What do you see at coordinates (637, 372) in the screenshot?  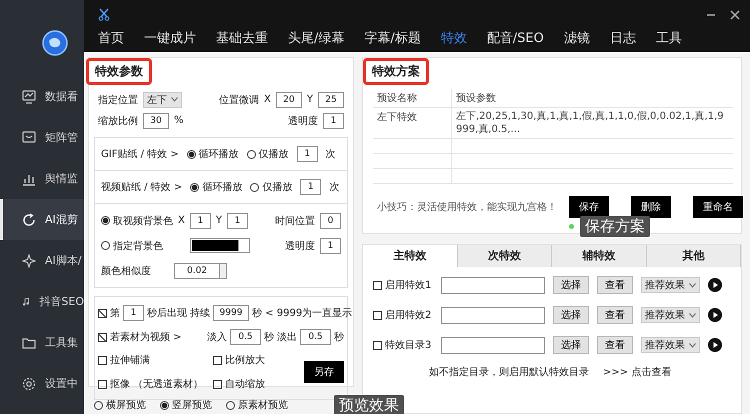 I see `link: >>> 点击查看` at bounding box center [637, 372].